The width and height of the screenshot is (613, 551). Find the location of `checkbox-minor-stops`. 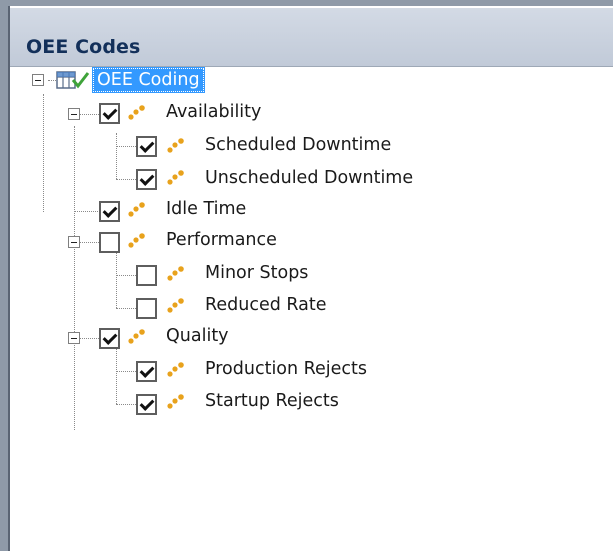

checkbox-minor-stops is located at coordinates (146, 275).